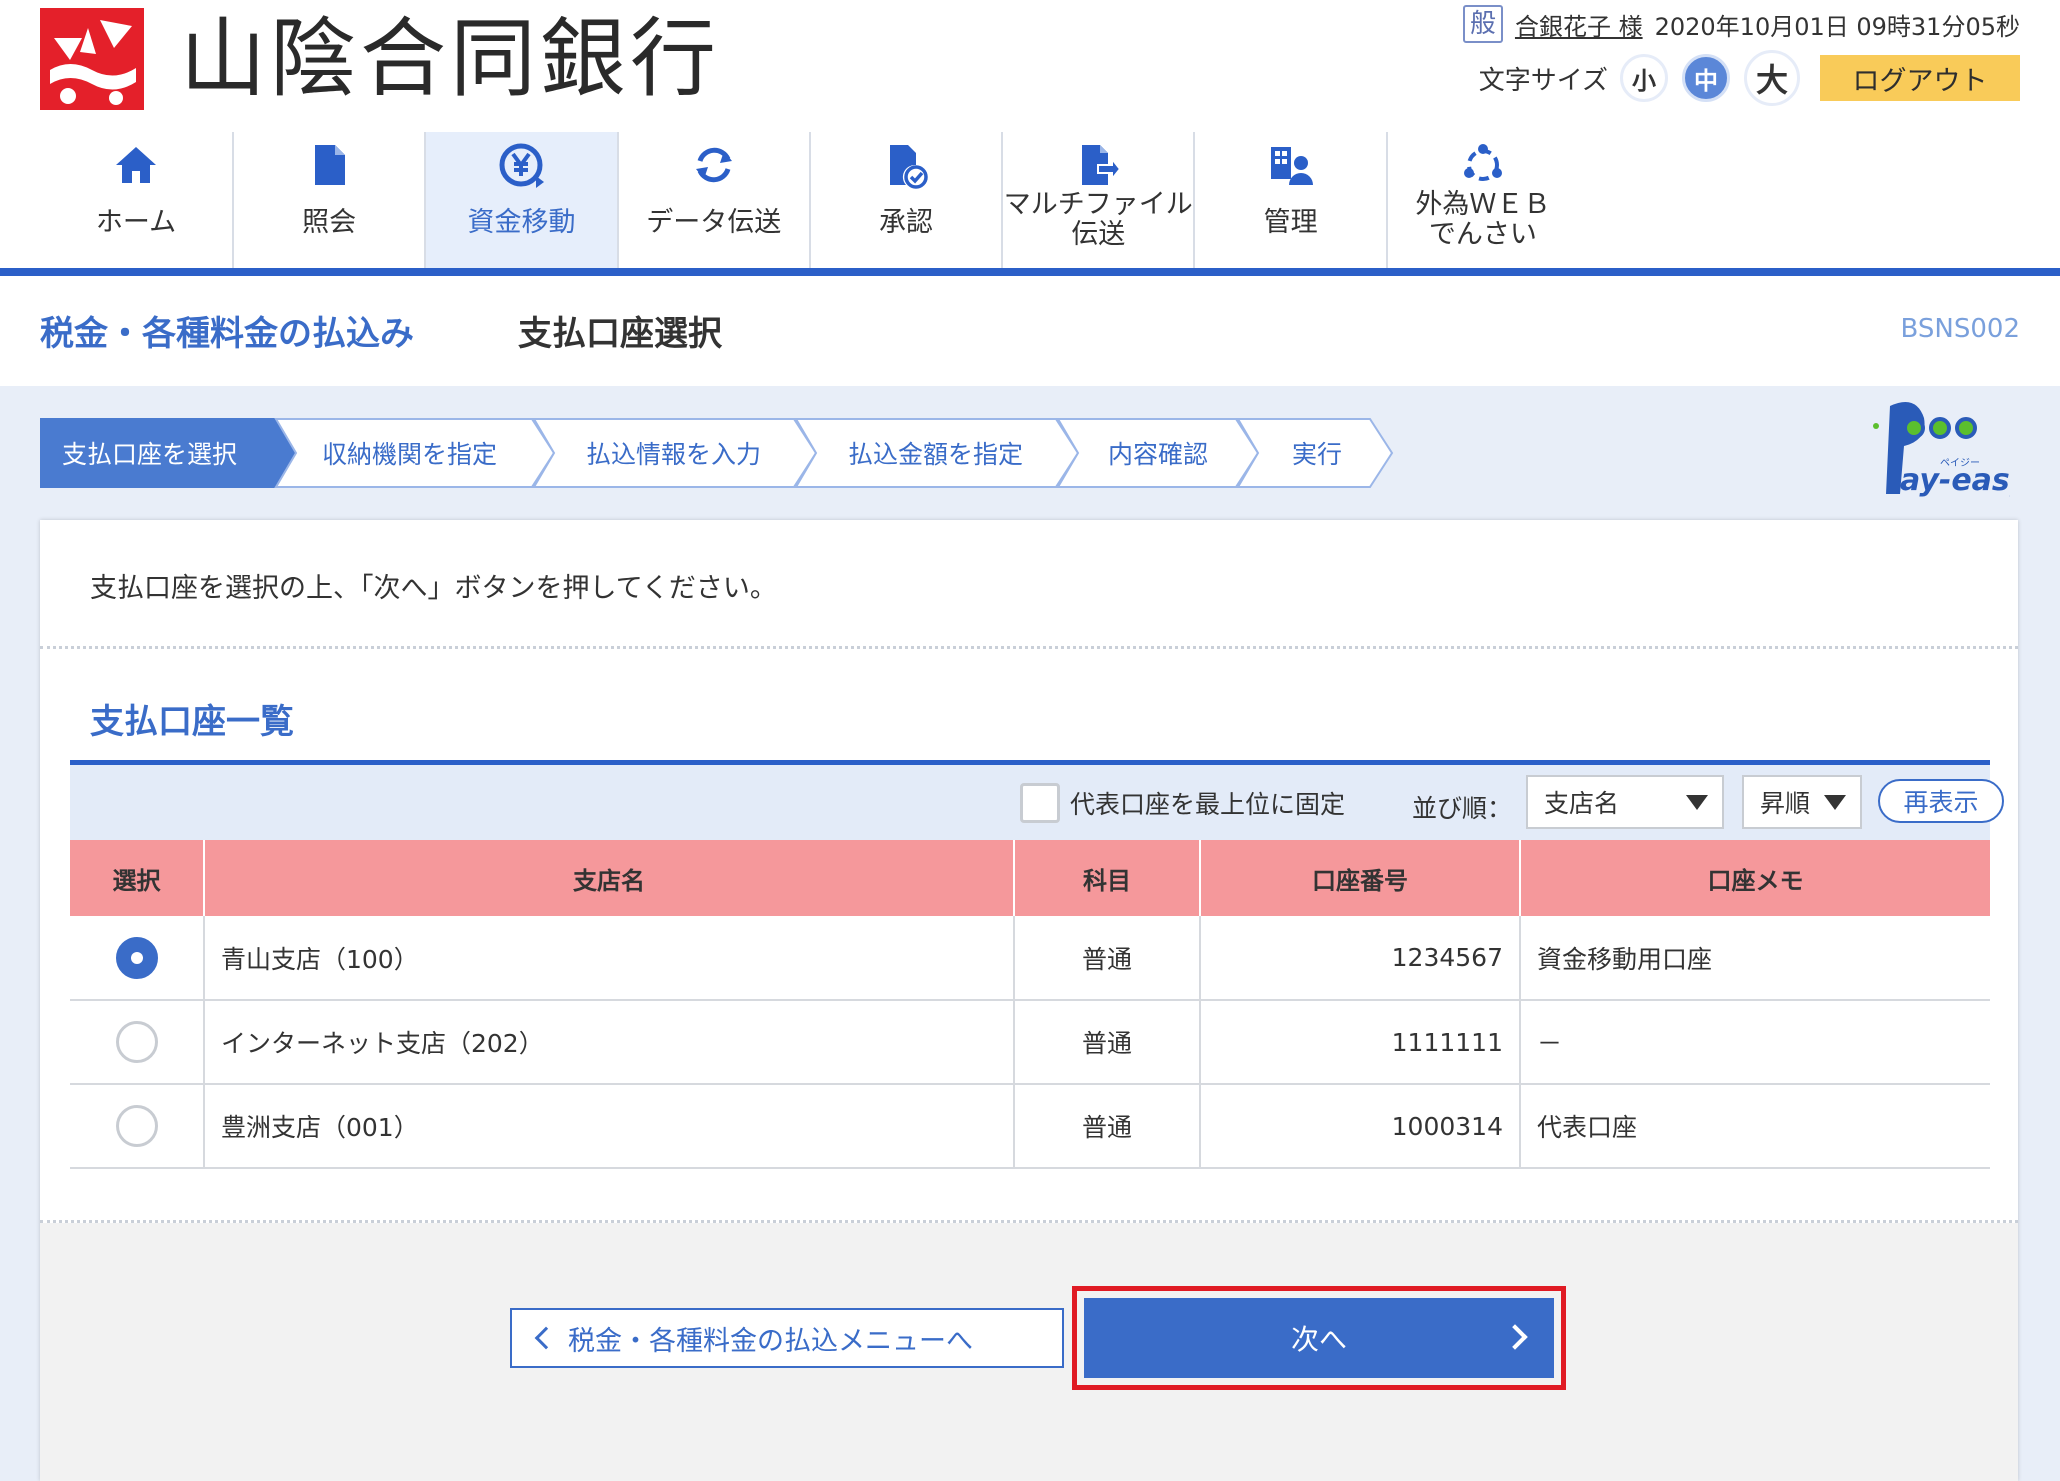  I want to click on nav-item-inquiry: 照会, so click(328, 200).